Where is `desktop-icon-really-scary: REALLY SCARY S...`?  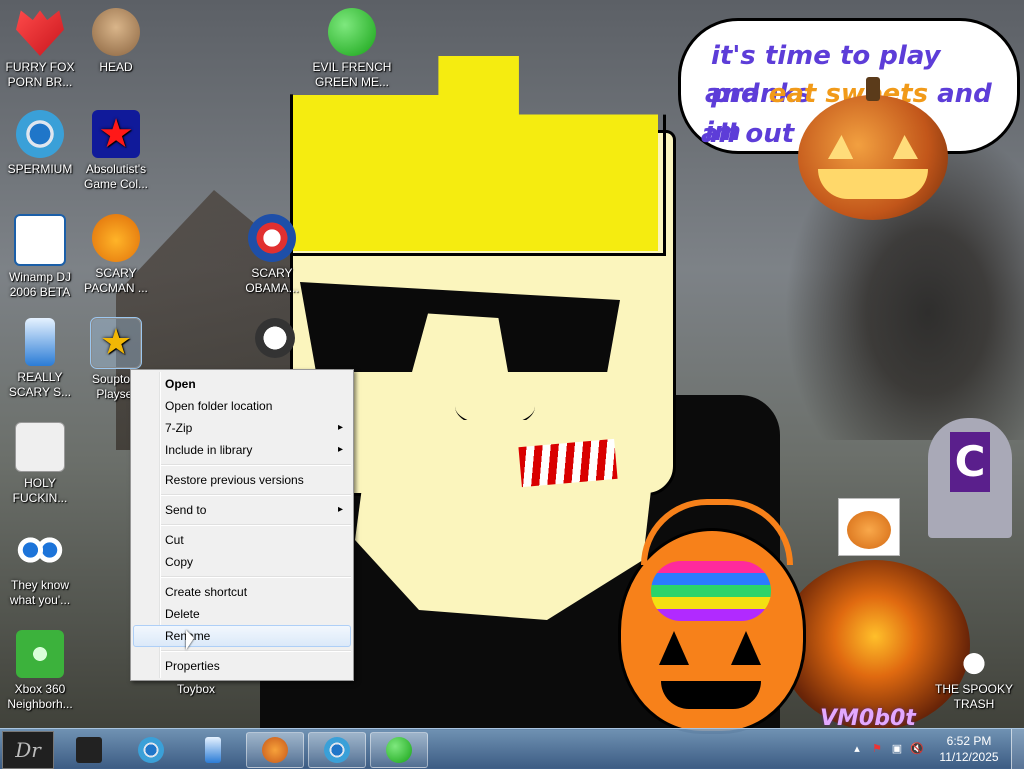 desktop-icon-really-scary: REALLY SCARY S... is located at coordinates (40, 359).